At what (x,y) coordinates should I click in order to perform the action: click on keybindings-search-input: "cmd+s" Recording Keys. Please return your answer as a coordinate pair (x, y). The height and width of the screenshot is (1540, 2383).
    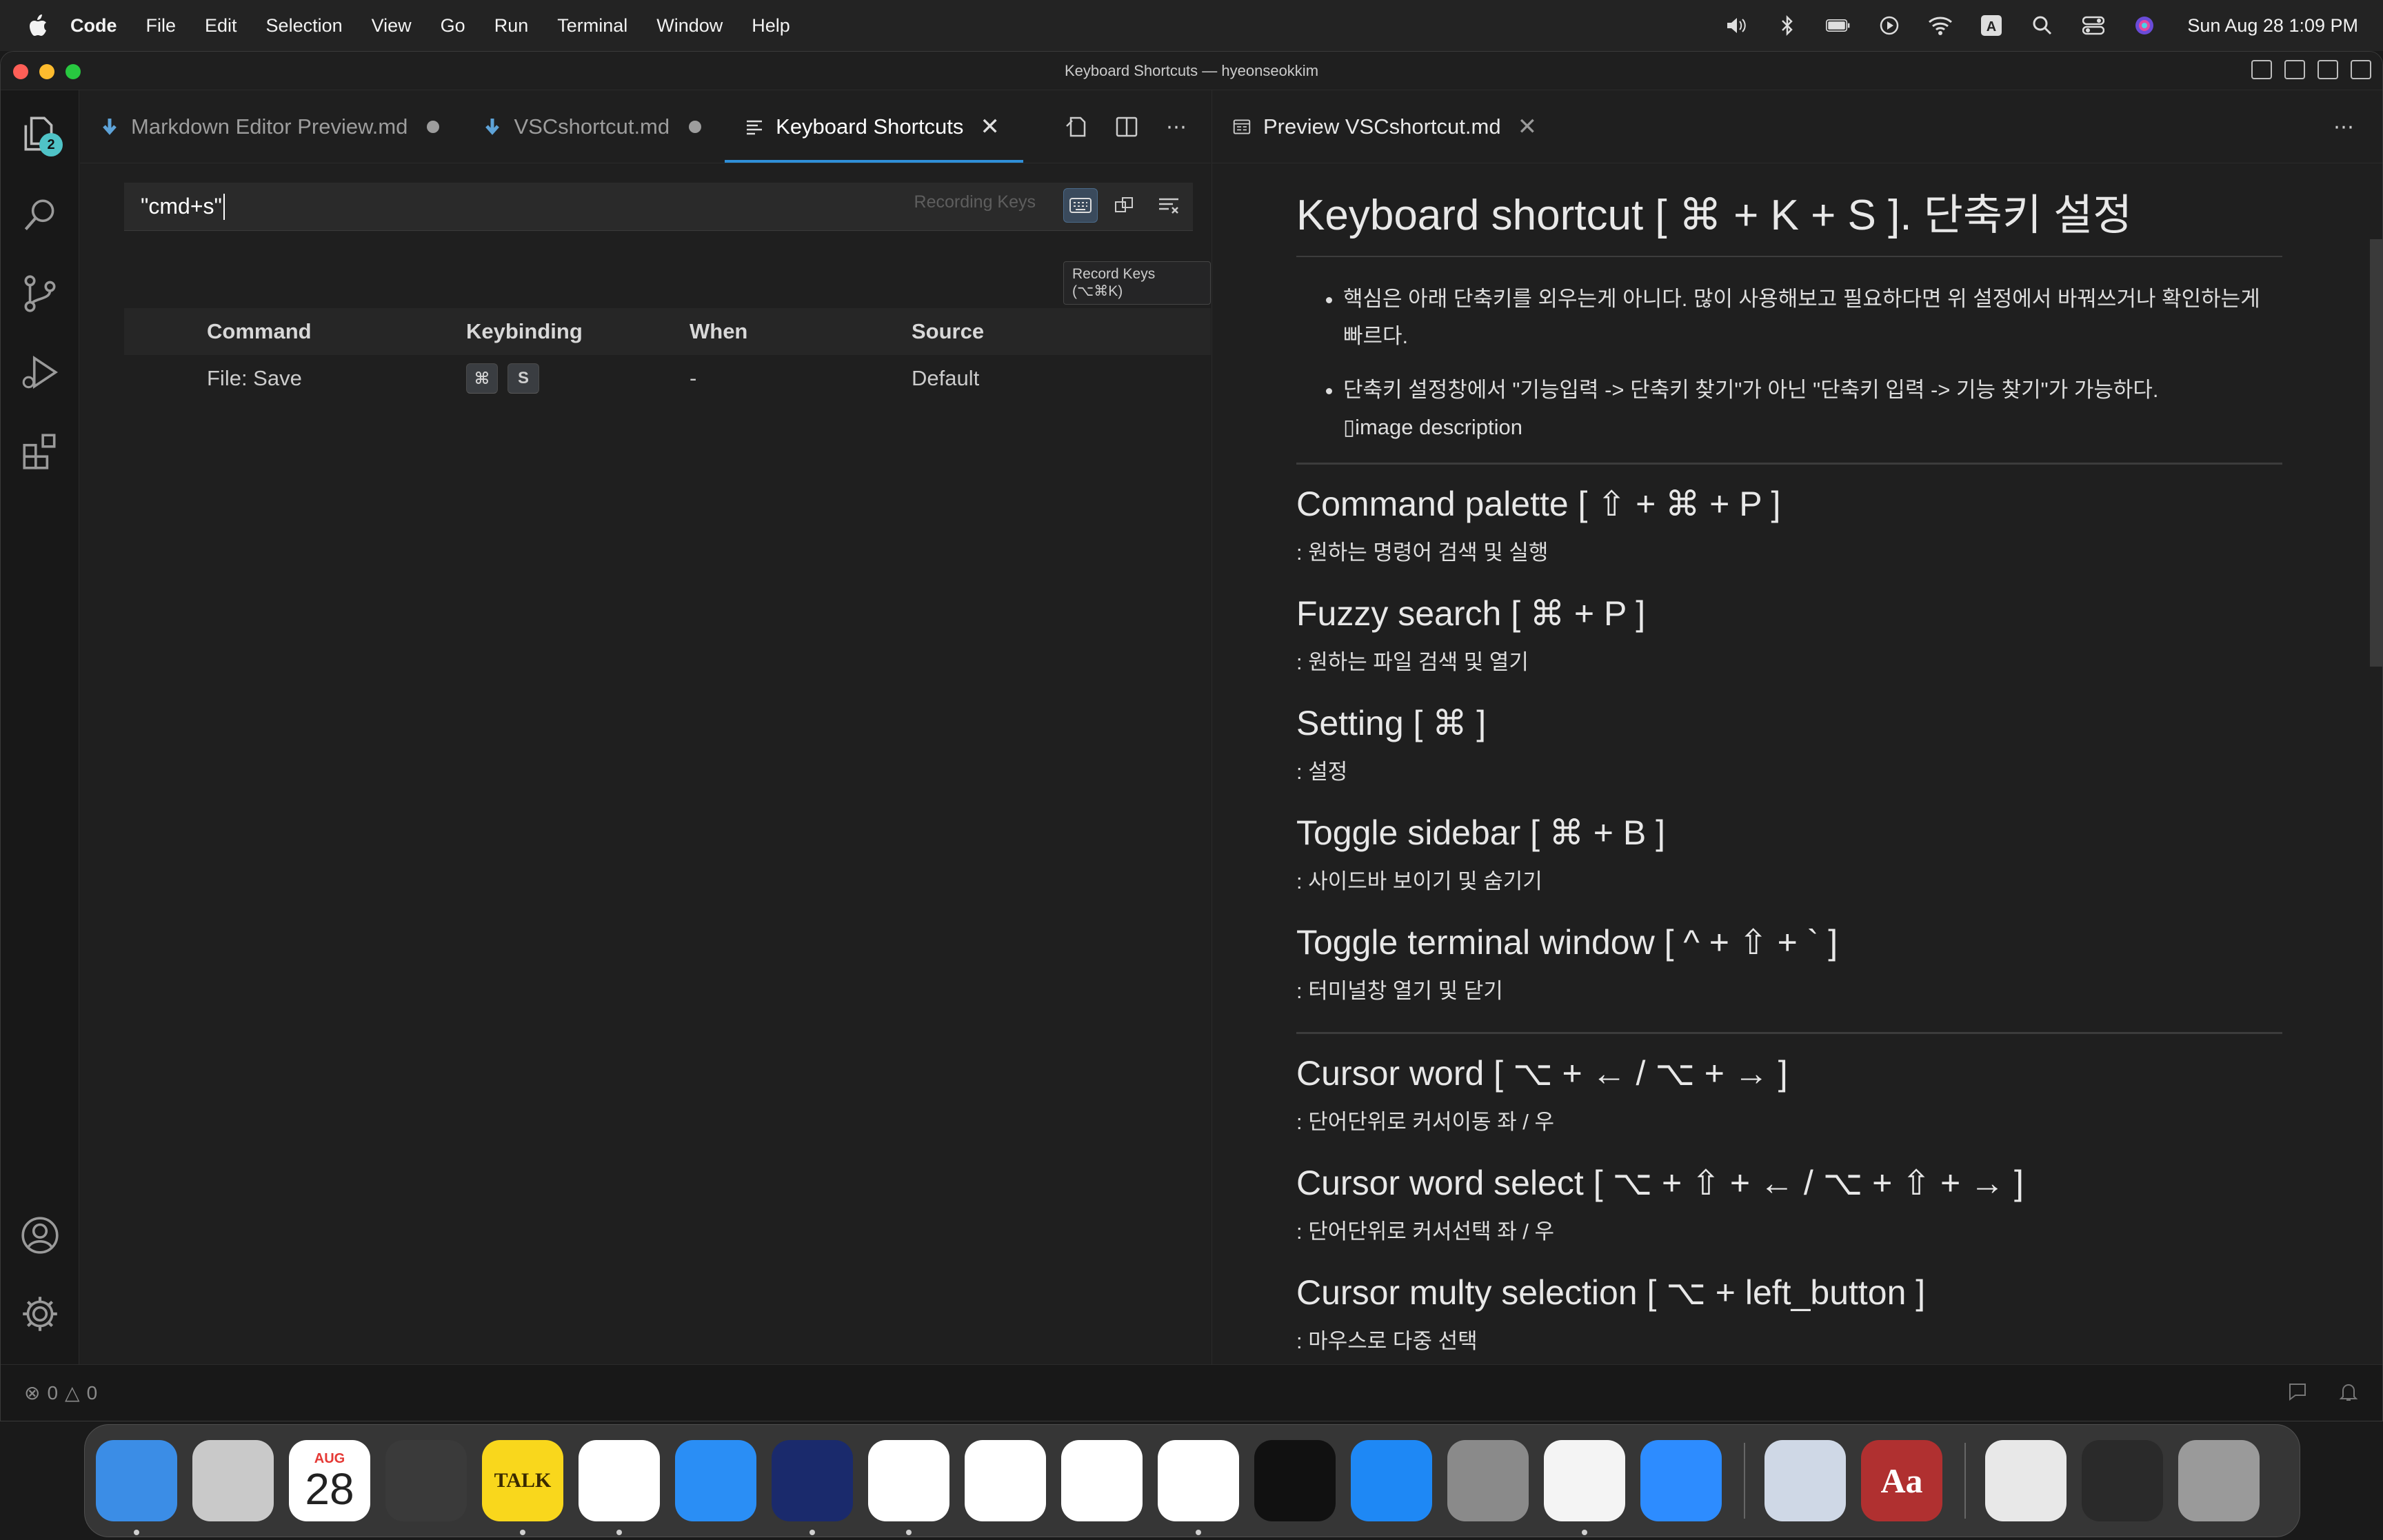
    Looking at the image, I should click on (658, 207).